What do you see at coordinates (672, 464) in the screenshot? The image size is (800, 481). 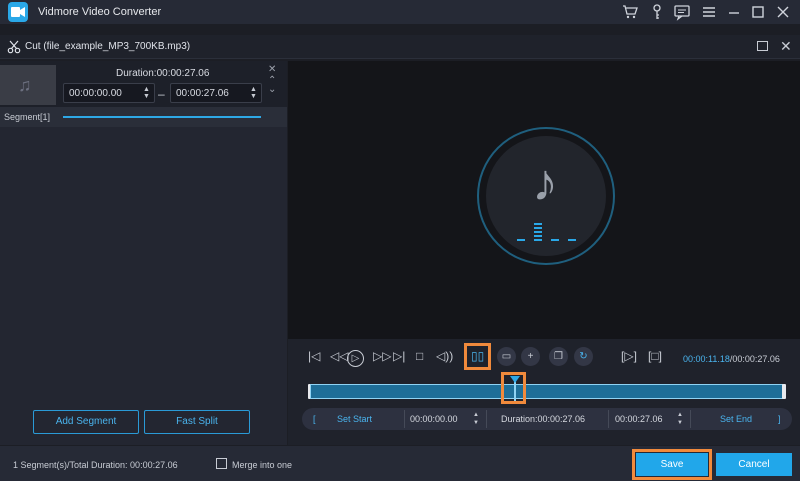 I see `save-button: Save` at bounding box center [672, 464].